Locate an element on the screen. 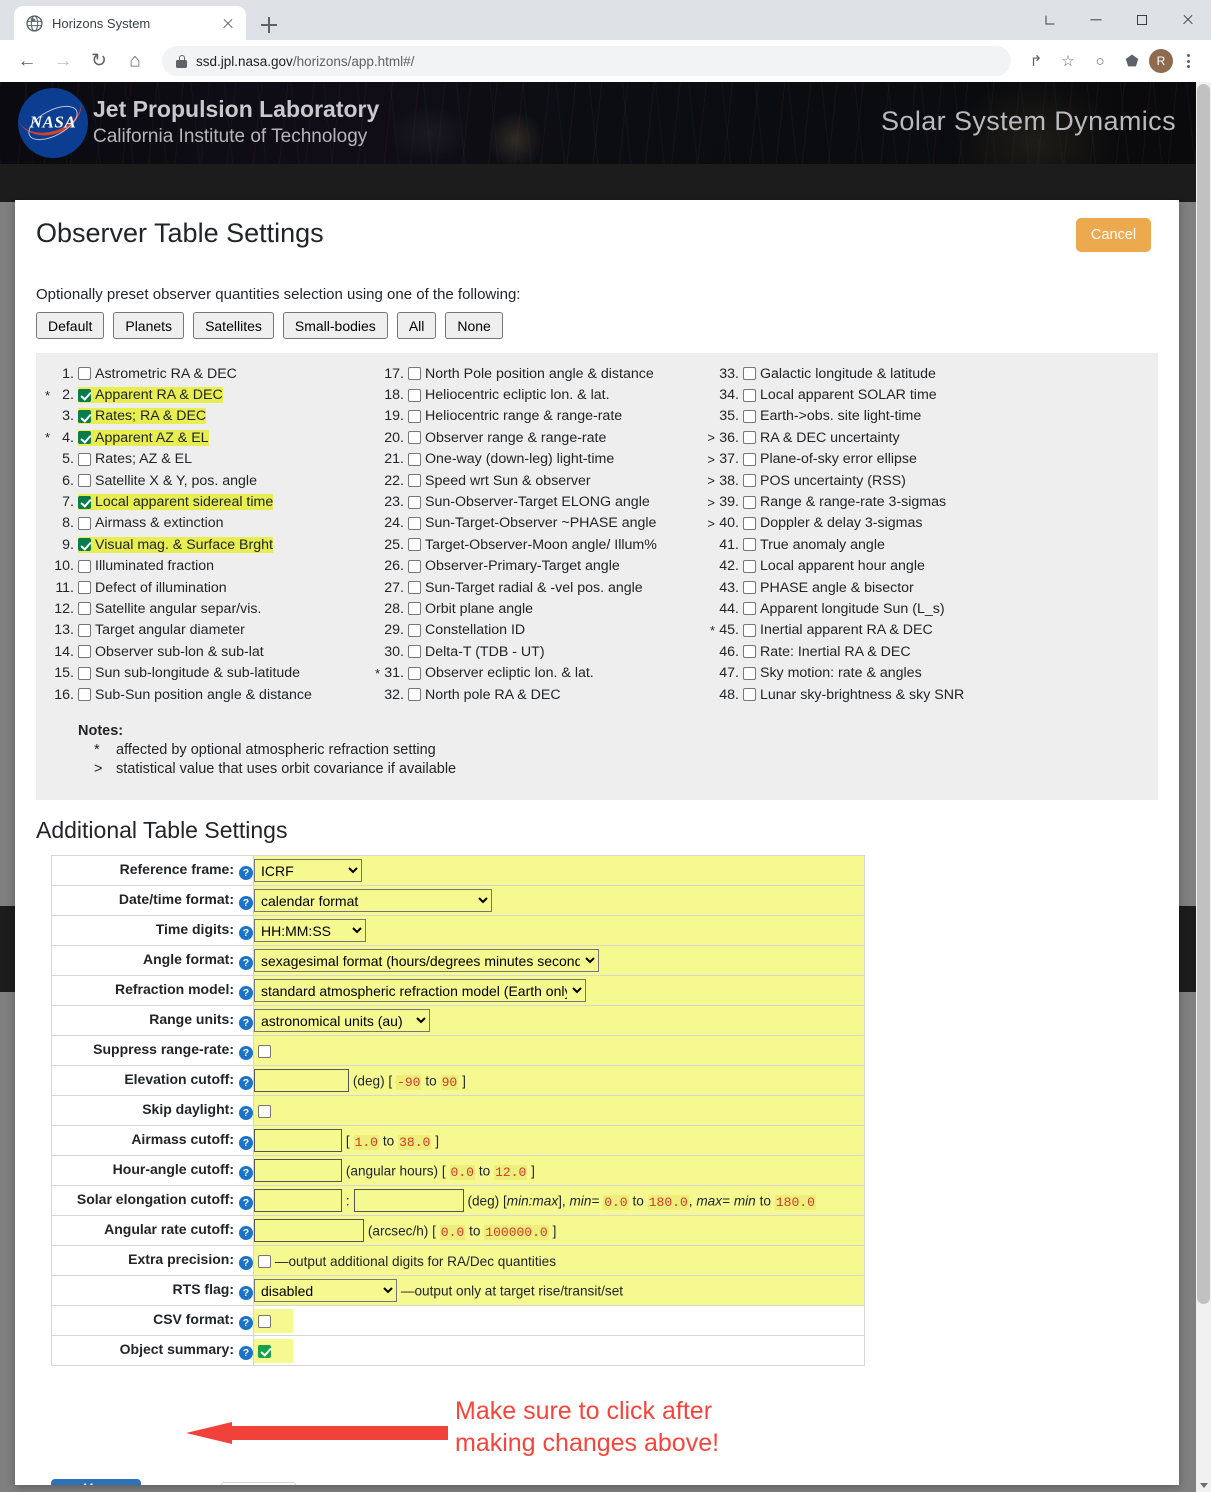  reference-frame-select: ICRF is located at coordinates (308, 870).